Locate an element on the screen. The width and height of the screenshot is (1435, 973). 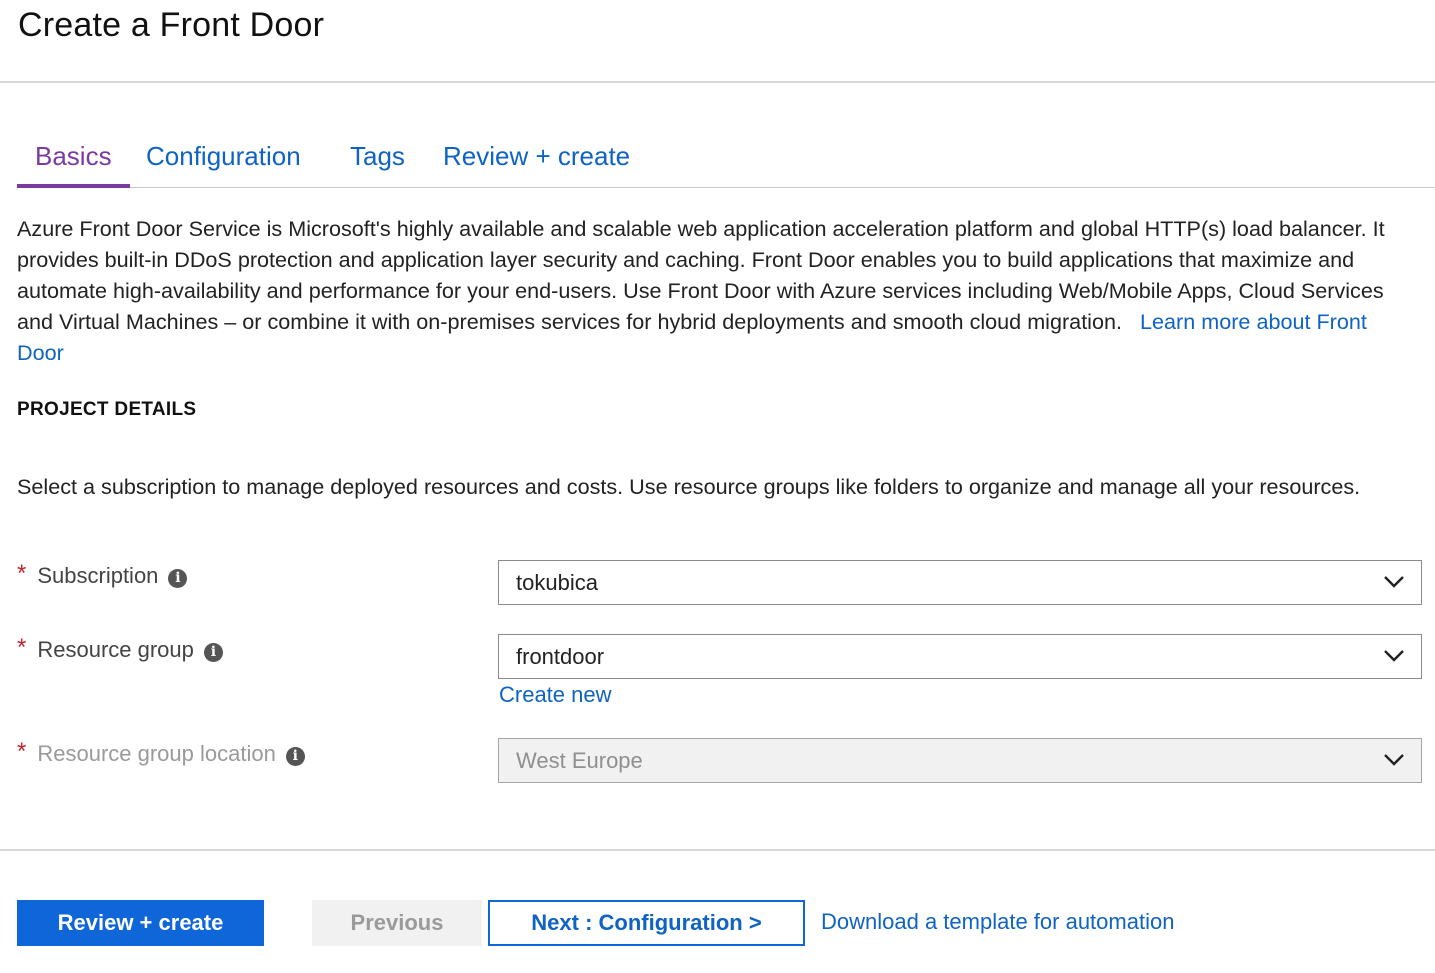
tab-basics: Basics is located at coordinates (73, 164).